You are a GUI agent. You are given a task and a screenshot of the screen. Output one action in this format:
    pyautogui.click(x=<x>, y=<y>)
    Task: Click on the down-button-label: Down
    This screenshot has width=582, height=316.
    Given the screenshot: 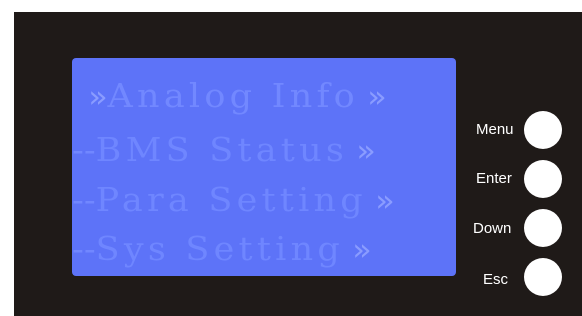 What is the action you would take?
    pyautogui.click(x=492, y=228)
    